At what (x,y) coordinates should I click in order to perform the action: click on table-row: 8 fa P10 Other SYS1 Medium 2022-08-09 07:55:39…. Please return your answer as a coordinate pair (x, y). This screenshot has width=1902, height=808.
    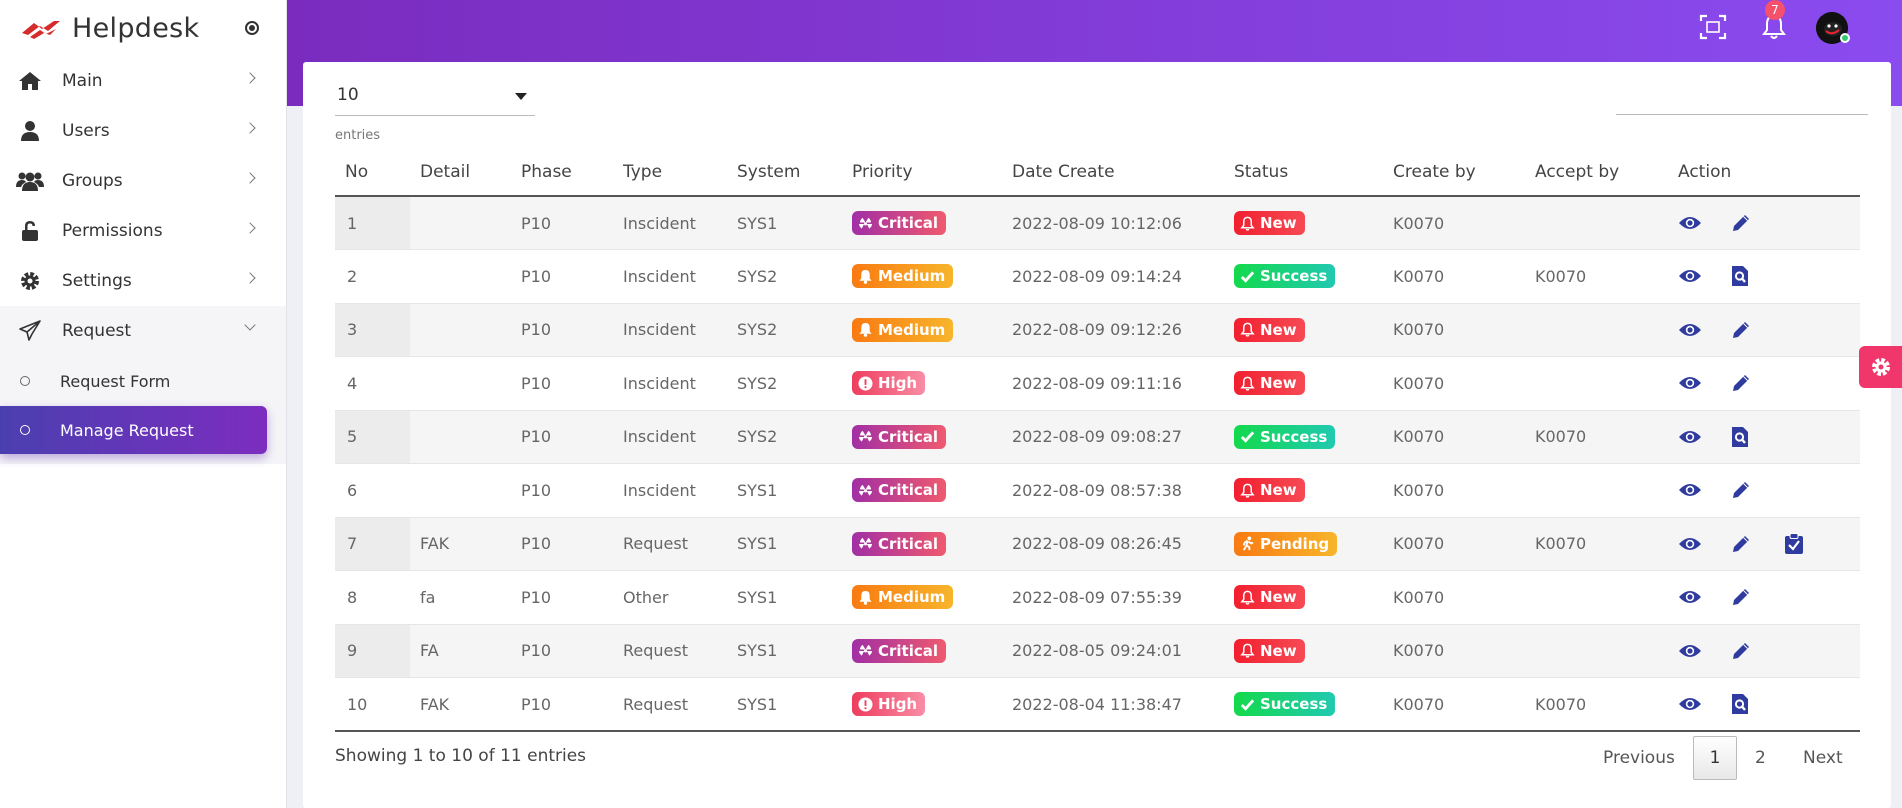
    Looking at the image, I should click on (1097, 597).